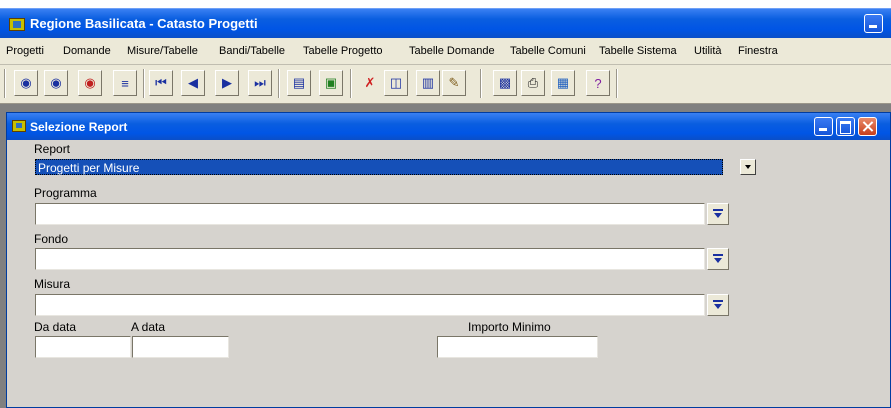 This screenshot has width=891, height=408. What do you see at coordinates (79, 127) in the screenshot?
I see `window-title: Selezione Report` at bounding box center [79, 127].